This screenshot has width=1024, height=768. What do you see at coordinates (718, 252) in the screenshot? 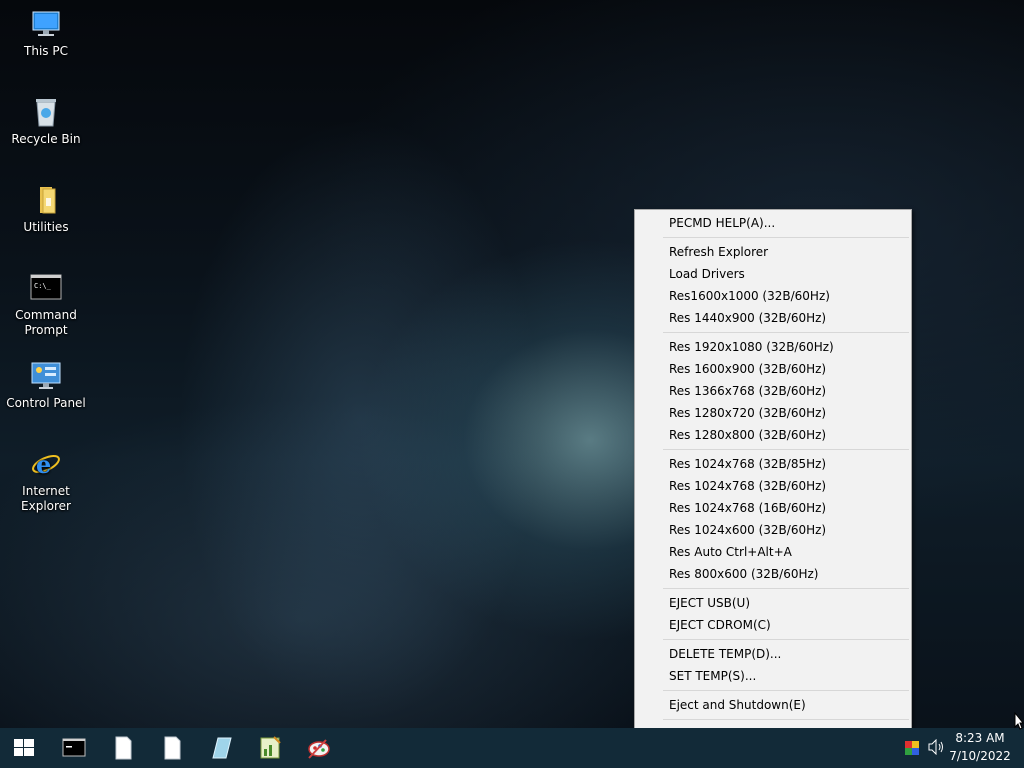
I see `menu-item-refresh-explorer: Refresh Explorer` at bounding box center [718, 252].